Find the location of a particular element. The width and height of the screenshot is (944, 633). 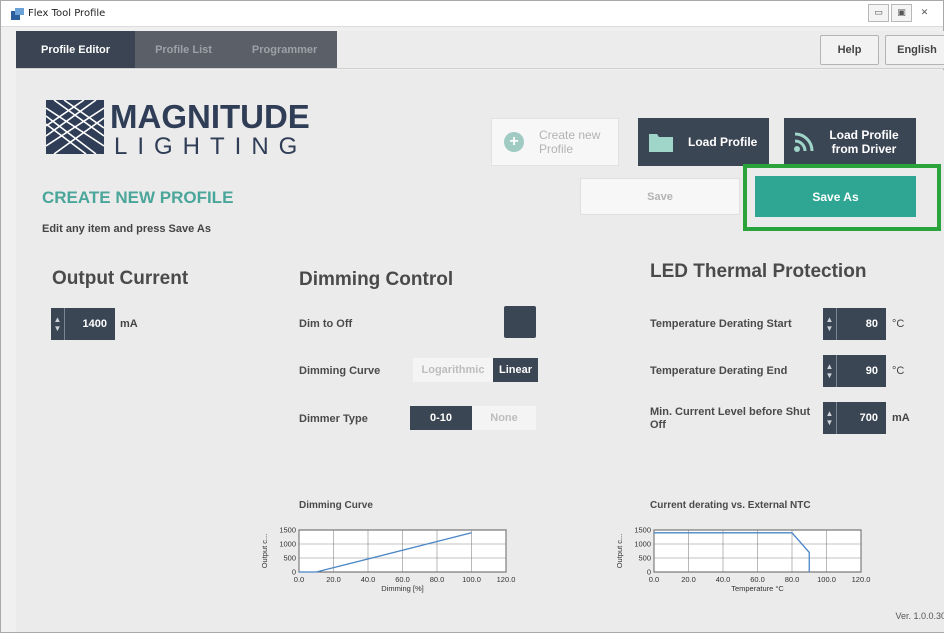

language-button: English is located at coordinates (914, 50).